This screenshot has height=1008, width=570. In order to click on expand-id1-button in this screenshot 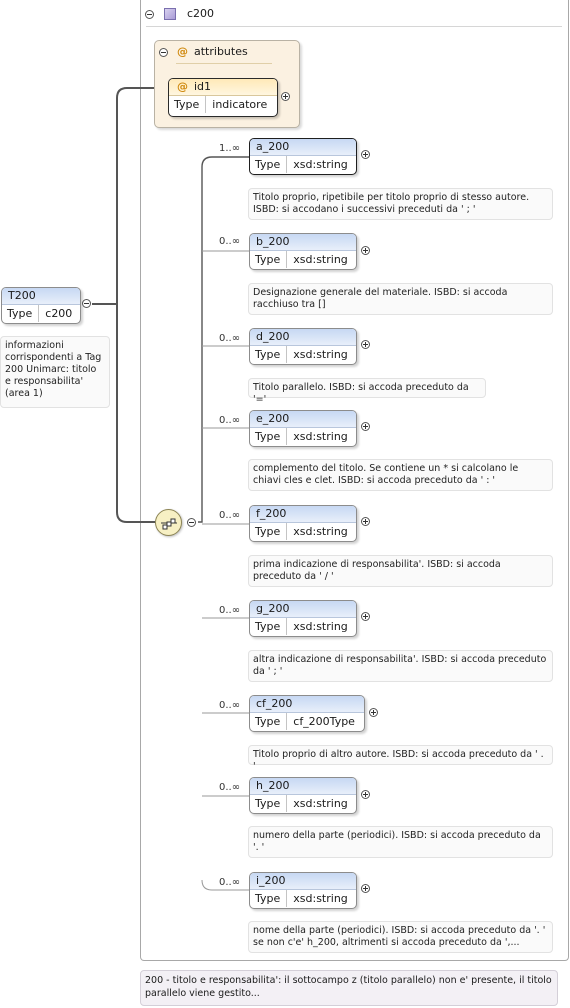, I will do `click(285, 96)`.